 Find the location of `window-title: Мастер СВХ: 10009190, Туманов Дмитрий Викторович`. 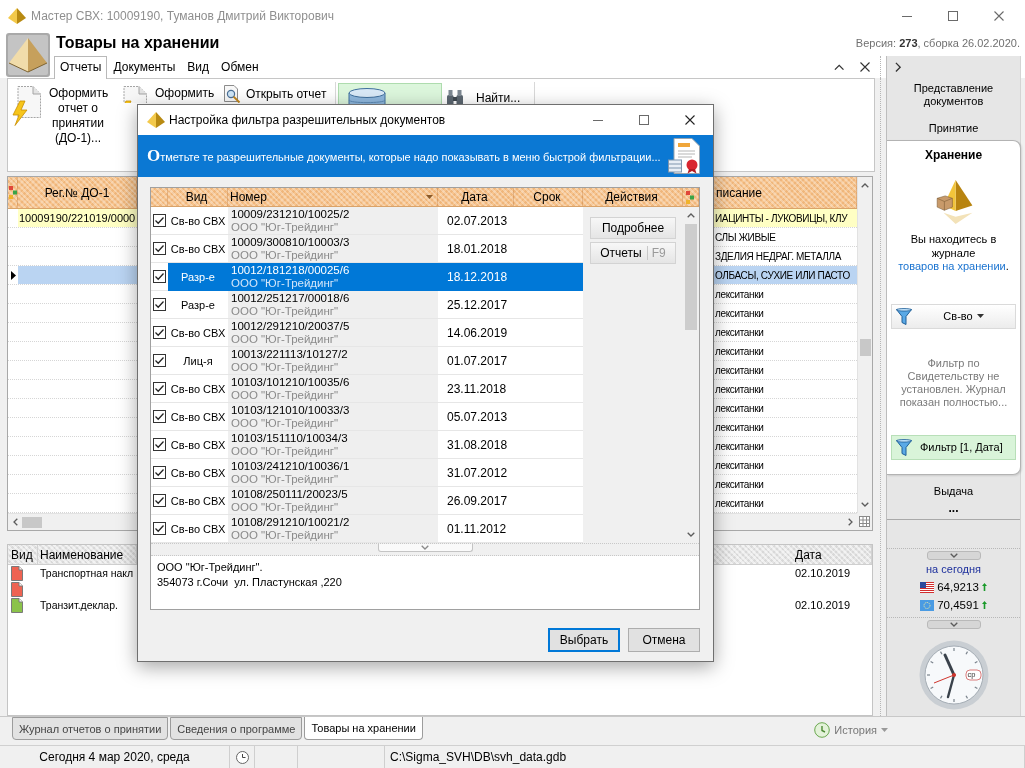

window-title: Мастер СВХ: 10009190, Туманов Дмитрий Викторович is located at coordinates (182, 16).